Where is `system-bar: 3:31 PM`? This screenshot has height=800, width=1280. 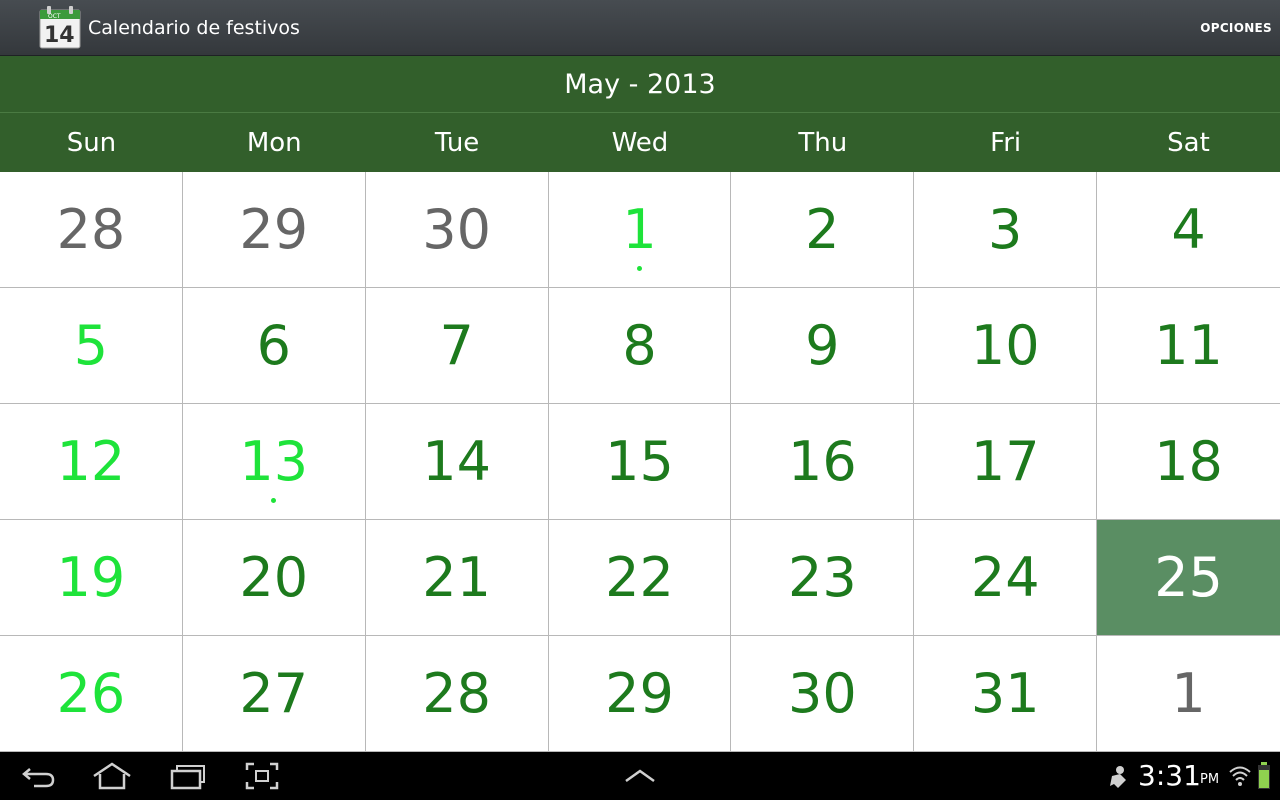 system-bar: 3:31 PM is located at coordinates (640, 776).